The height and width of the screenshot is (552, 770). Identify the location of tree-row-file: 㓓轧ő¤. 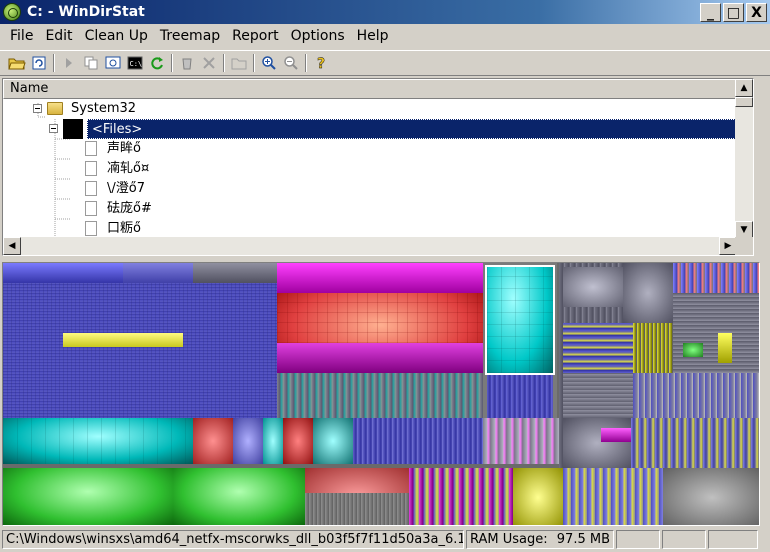
(369, 169).